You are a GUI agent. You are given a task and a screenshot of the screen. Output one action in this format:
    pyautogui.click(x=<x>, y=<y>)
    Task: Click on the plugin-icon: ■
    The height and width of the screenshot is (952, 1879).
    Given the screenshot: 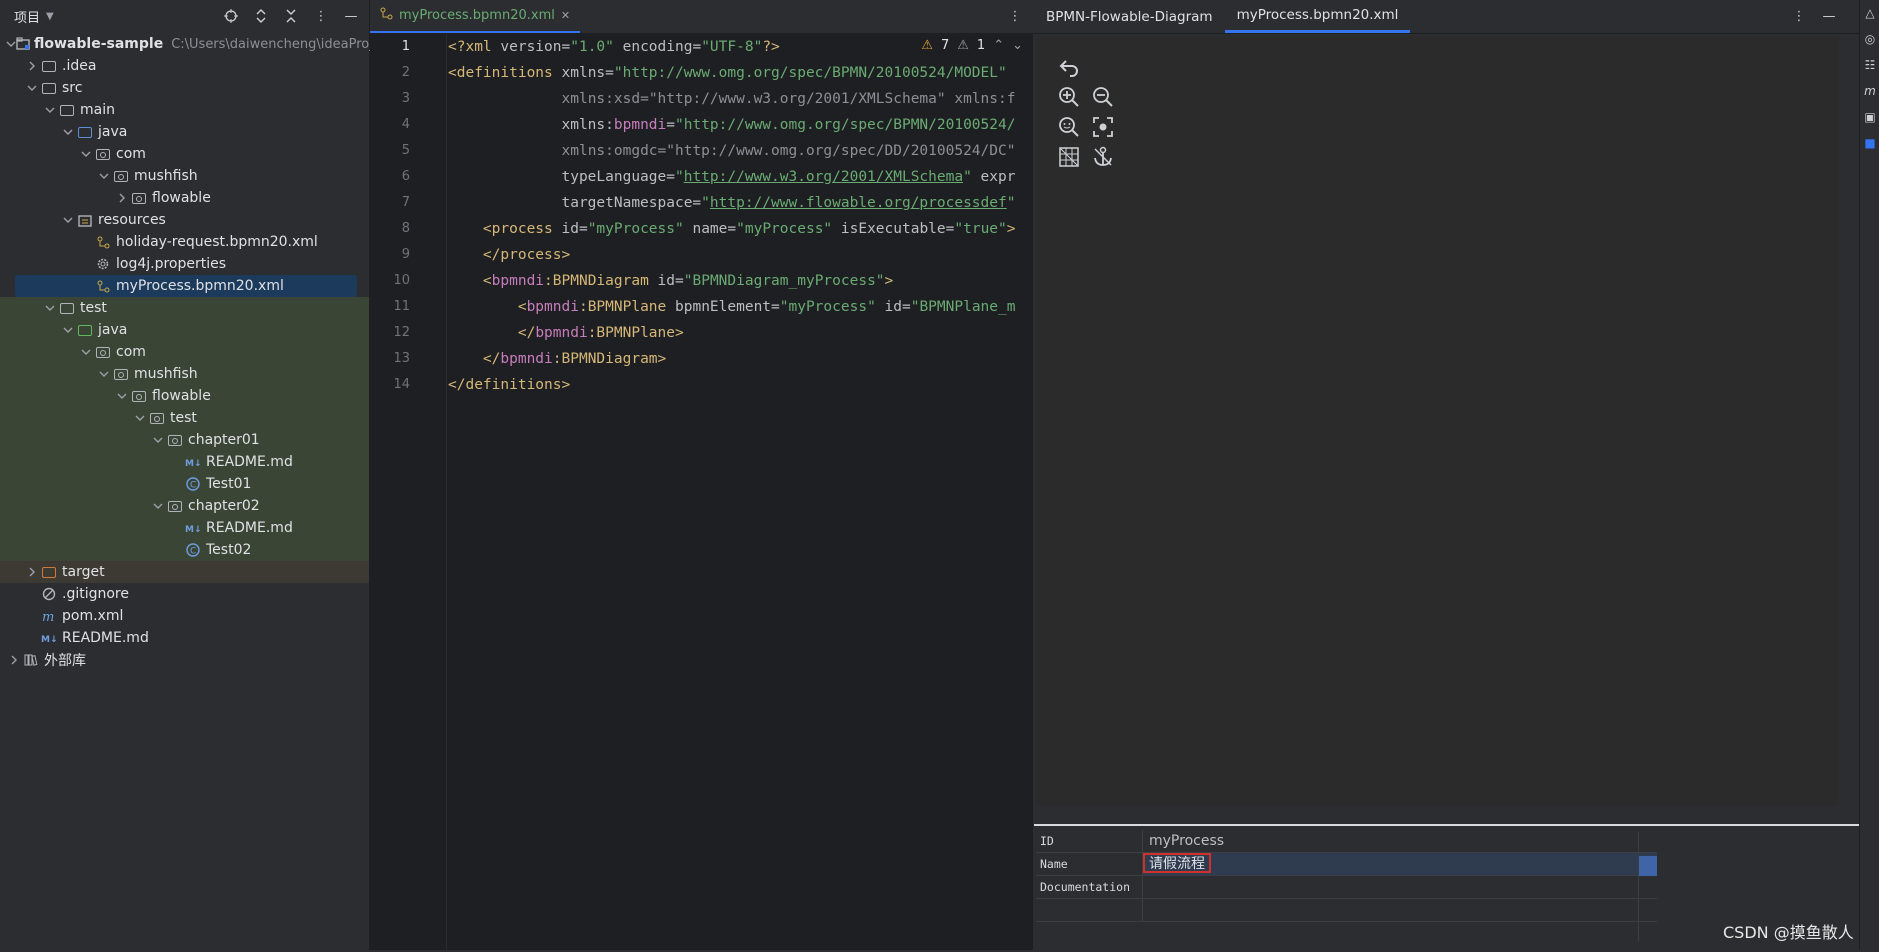 What is the action you would take?
    pyautogui.click(x=1869, y=143)
    